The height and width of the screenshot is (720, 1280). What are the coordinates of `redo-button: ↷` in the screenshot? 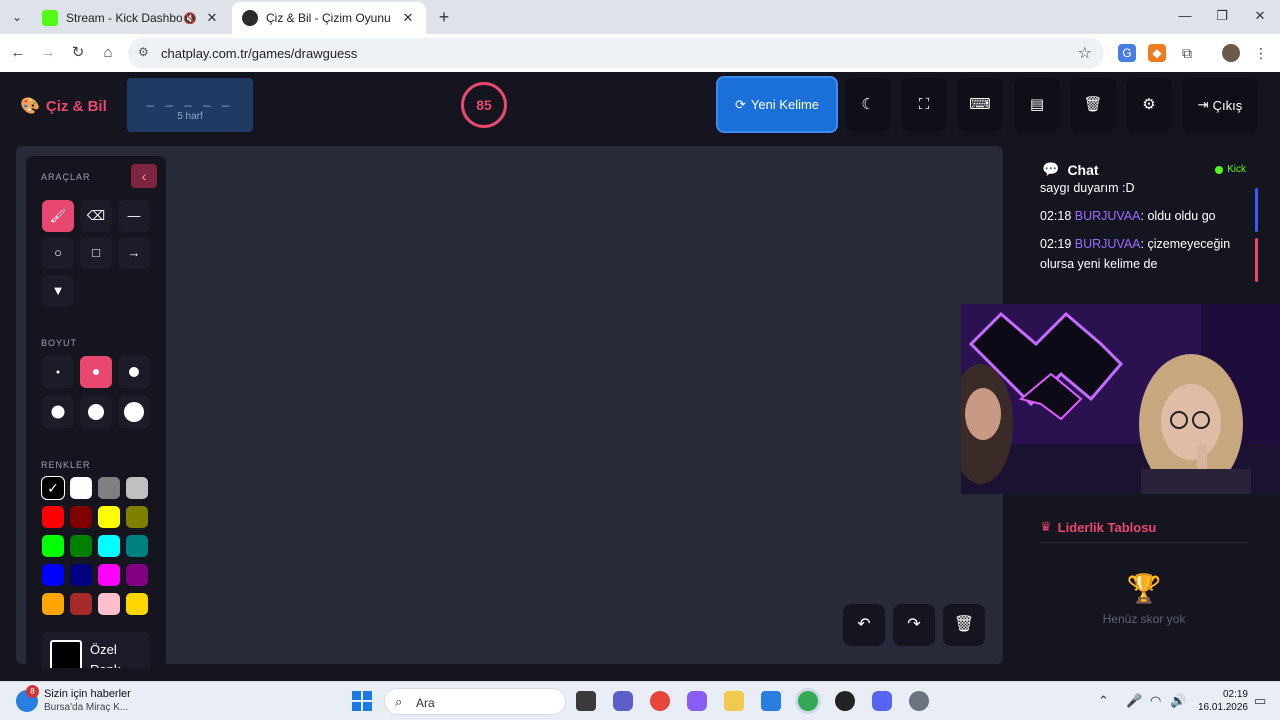 It's located at (914, 625).